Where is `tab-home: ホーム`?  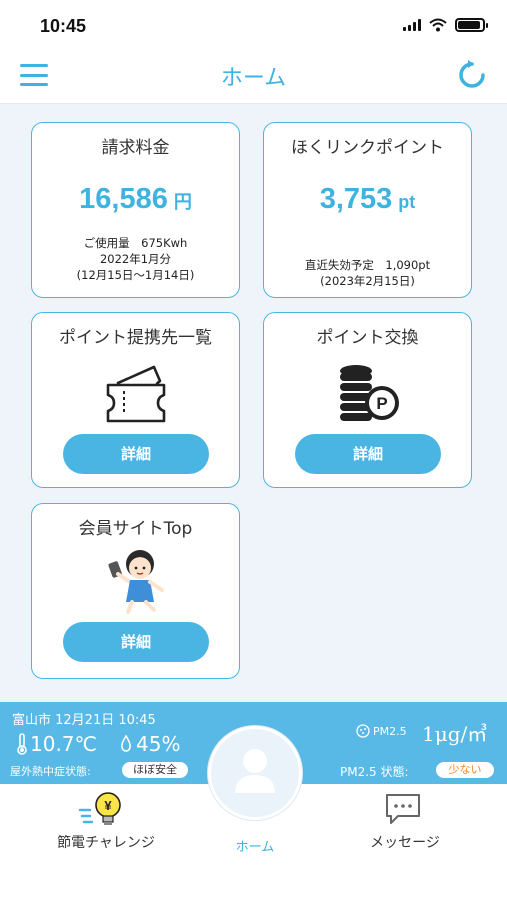 tab-home: ホーム is located at coordinates (255, 845).